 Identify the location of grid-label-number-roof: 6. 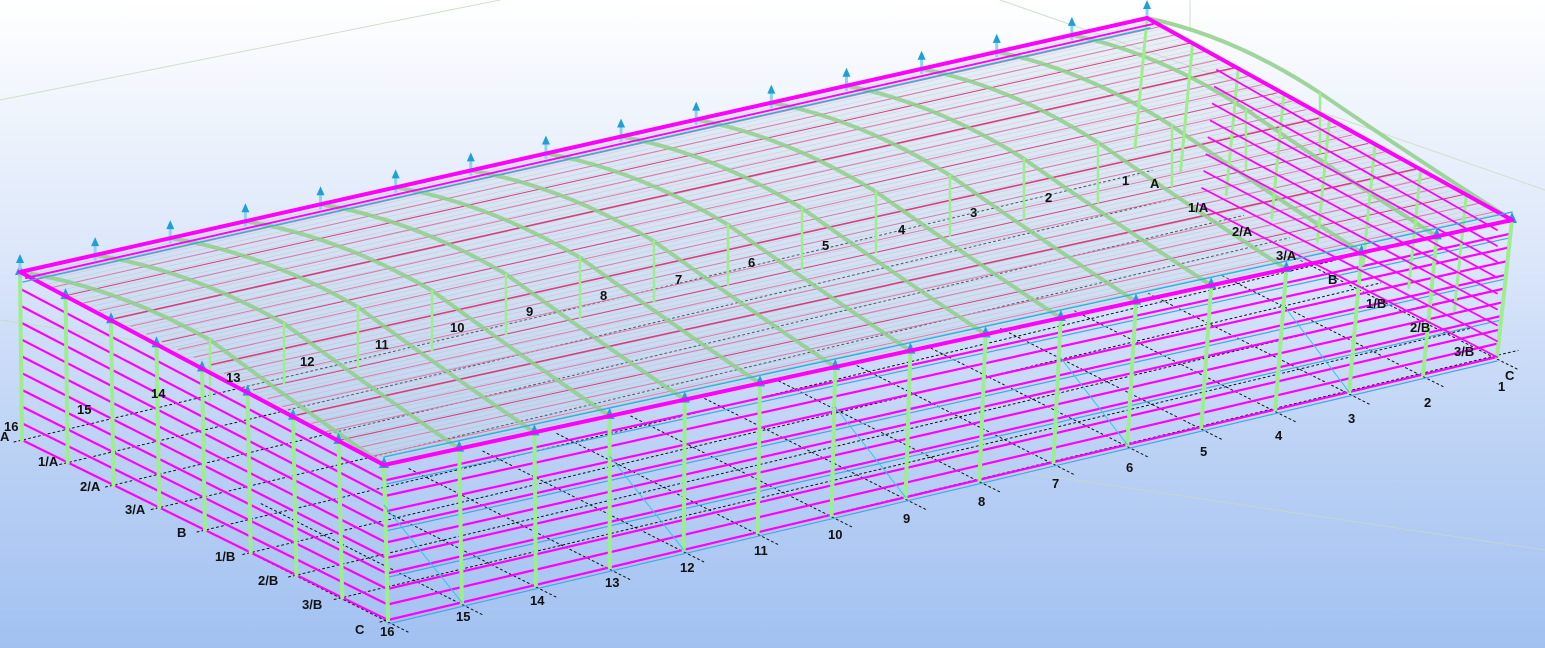
(751, 262).